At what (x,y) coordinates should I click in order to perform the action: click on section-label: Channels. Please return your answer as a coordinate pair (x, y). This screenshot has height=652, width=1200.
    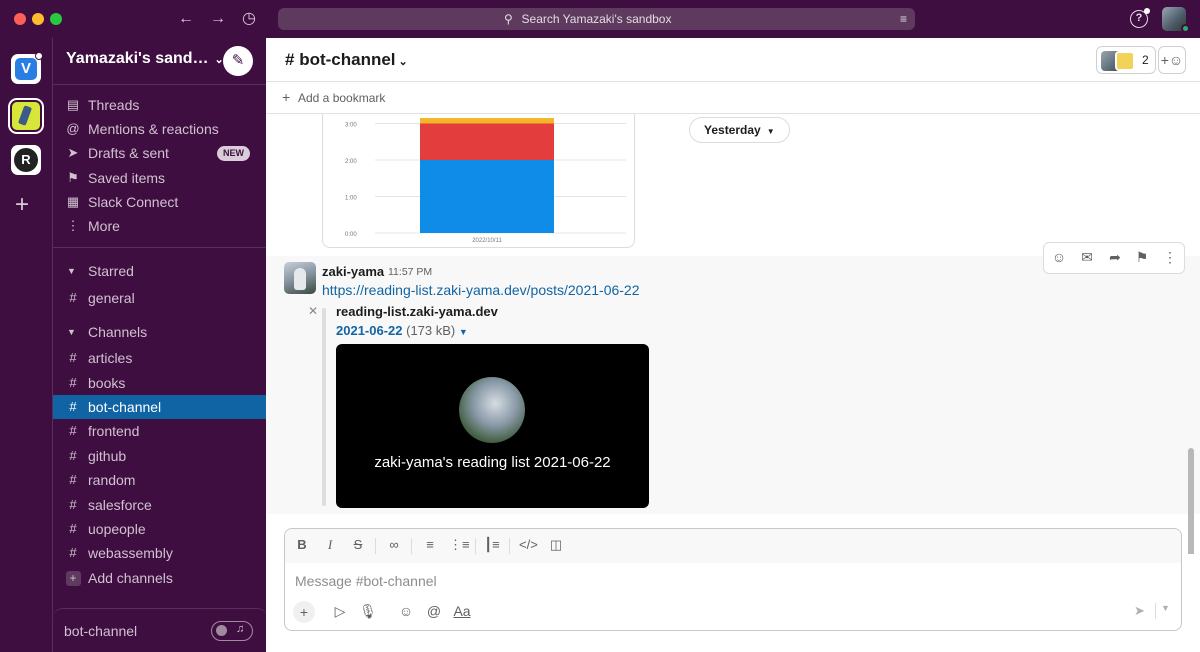
    Looking at the image, I should click on (118, 332).